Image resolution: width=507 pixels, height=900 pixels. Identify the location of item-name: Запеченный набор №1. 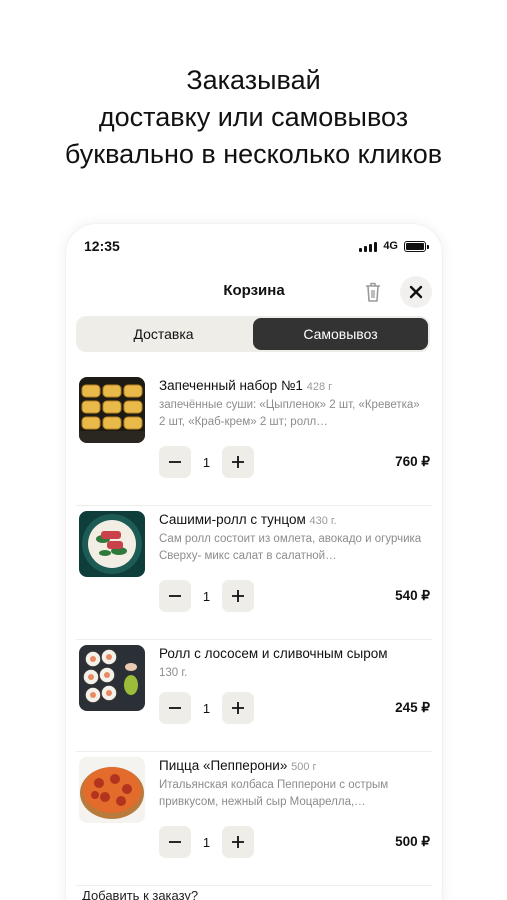
(231, 385).